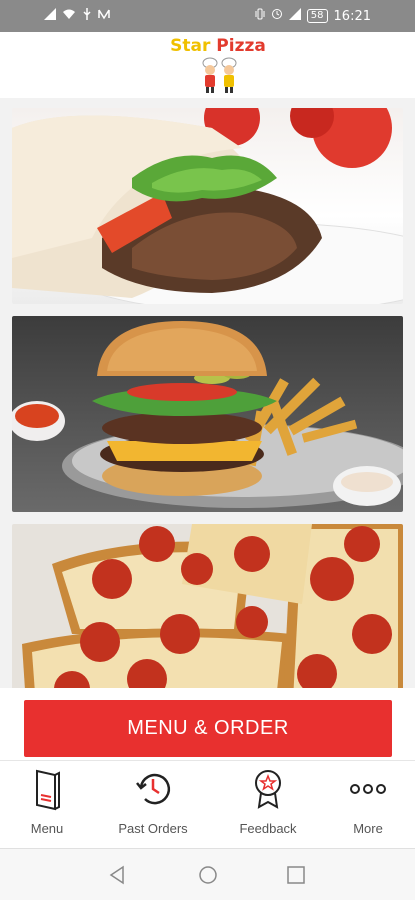 The width and height of the screenshot is (415, 900). What do you see at coordinates (69, 16) in the screenshot?
I see `wifi-icon` at bounding box center [69, 16].